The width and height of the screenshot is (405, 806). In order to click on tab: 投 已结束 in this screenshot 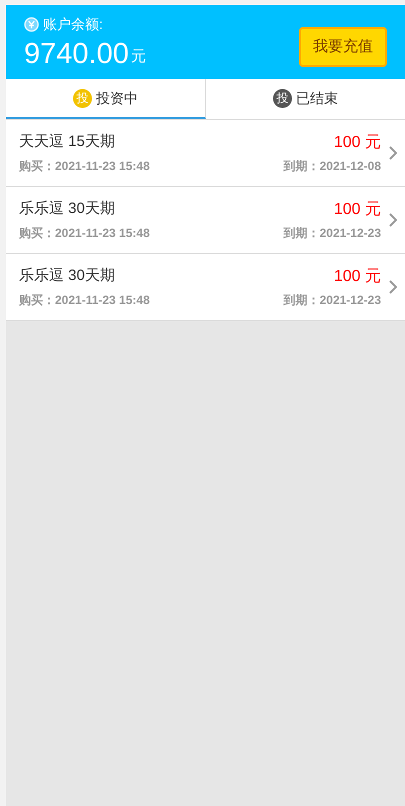, I will do `click(305, 99)`.